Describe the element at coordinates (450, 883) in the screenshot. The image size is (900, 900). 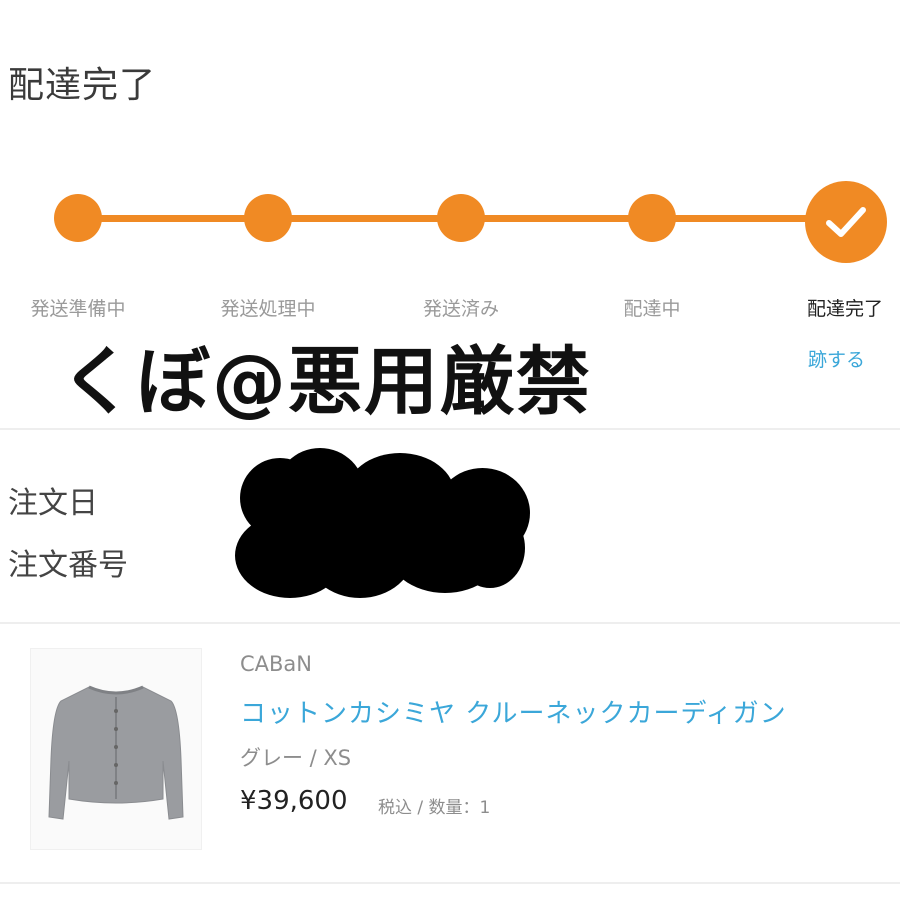
I see `section-divider-bottom` at that location.